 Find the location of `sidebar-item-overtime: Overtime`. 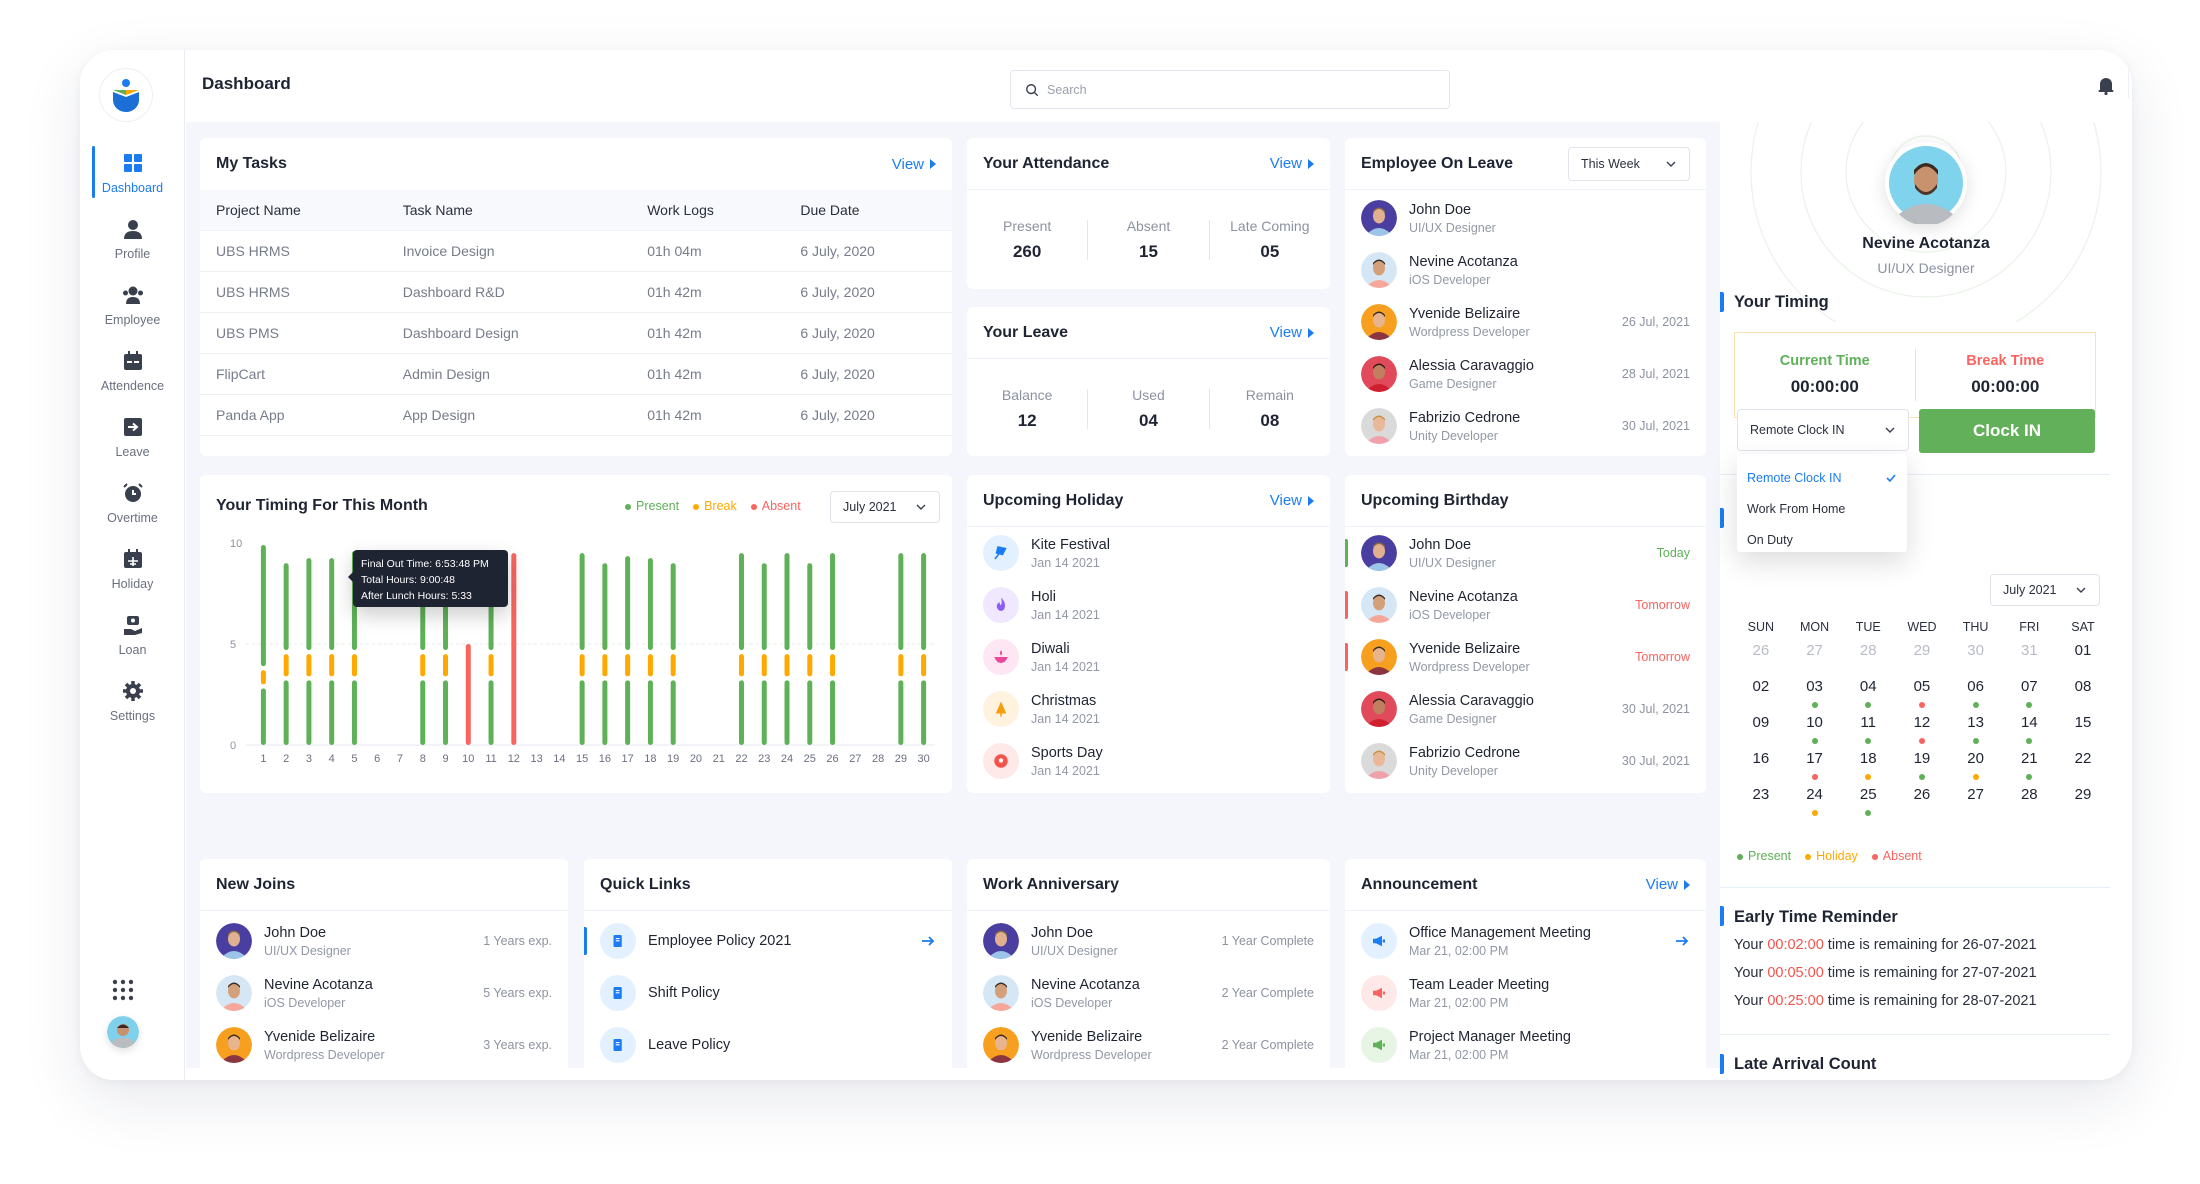

sidebar-item-overtime: Overtime is located at coordinates (132, 503).